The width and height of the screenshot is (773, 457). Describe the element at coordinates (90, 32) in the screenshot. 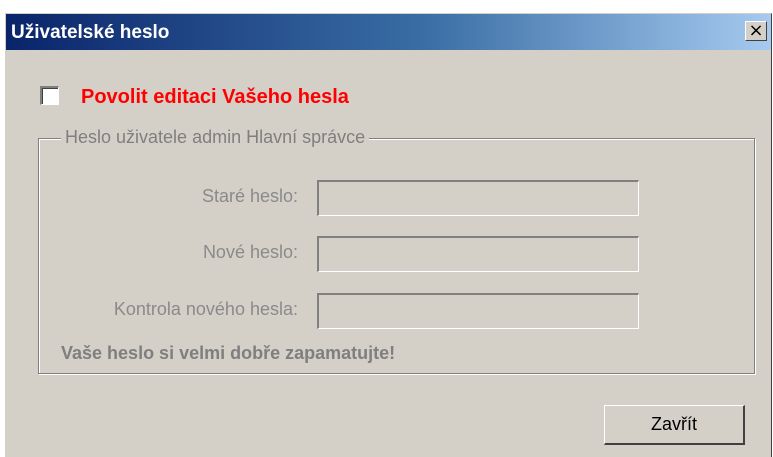

I see `window-title: Uživatelské heslo` at that location.